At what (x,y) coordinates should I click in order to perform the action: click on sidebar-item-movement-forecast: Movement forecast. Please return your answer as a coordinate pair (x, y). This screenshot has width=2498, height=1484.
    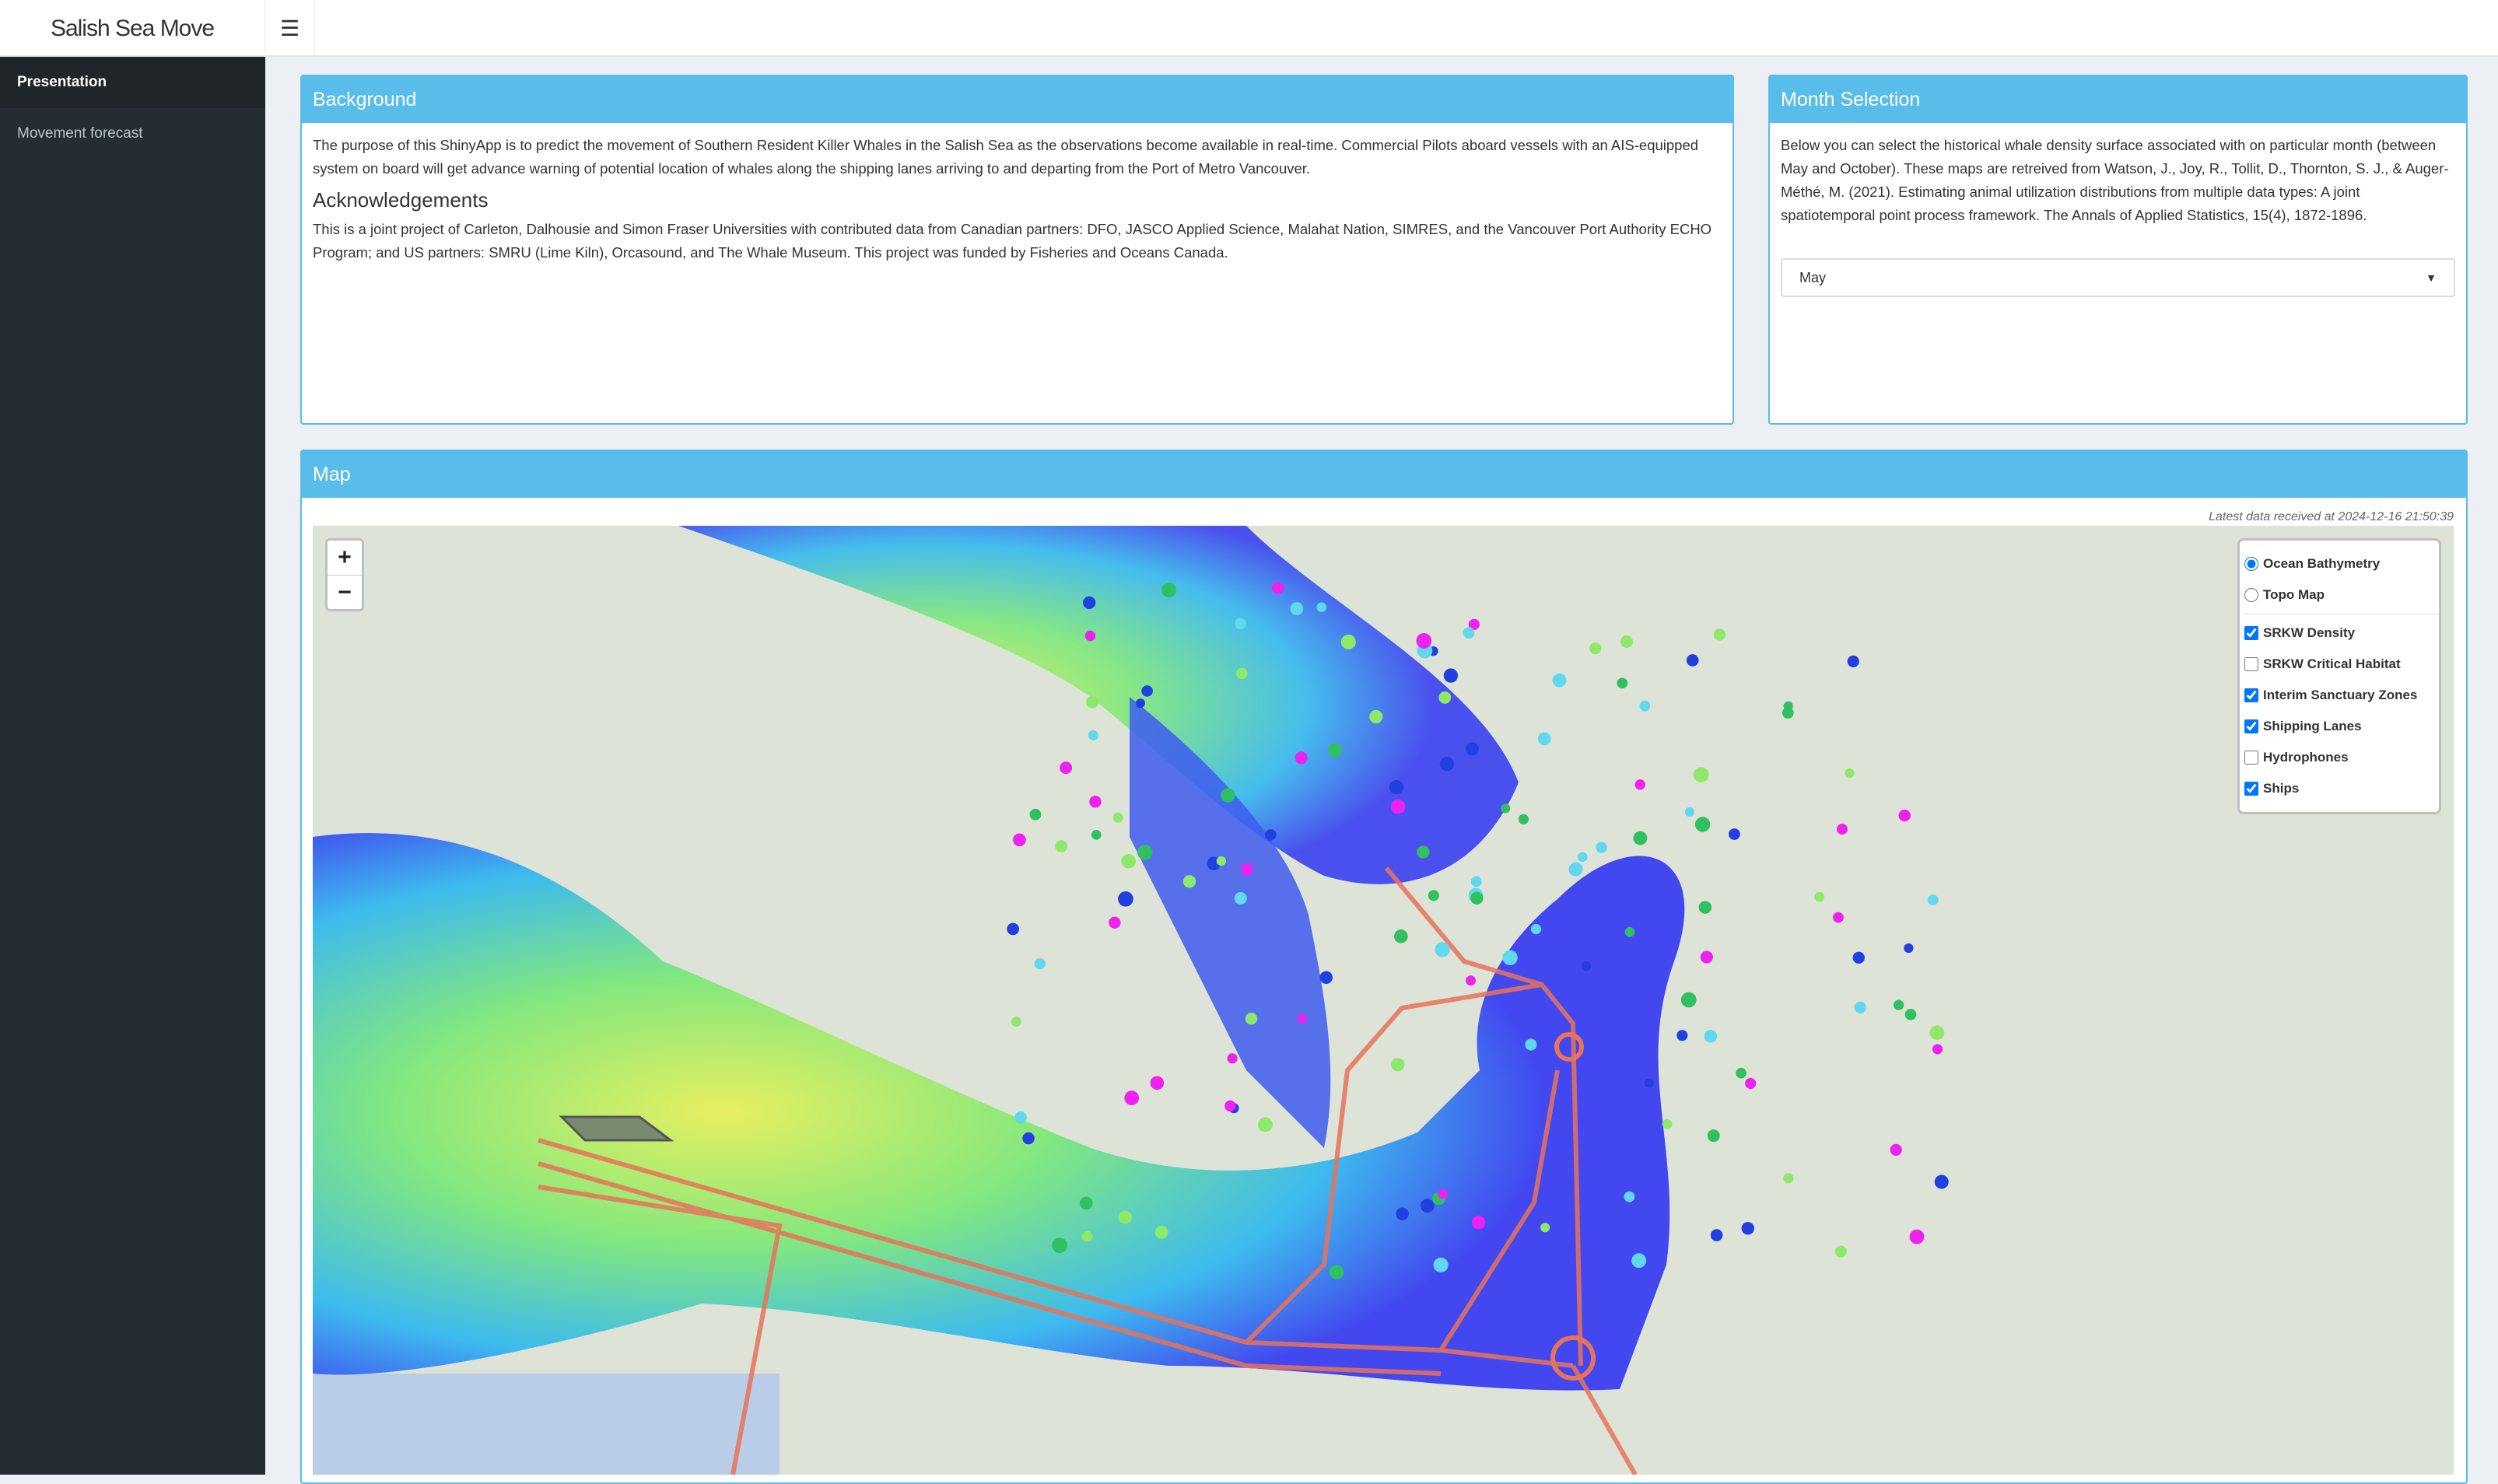
    Looking at the image, I should click on (132, 134).